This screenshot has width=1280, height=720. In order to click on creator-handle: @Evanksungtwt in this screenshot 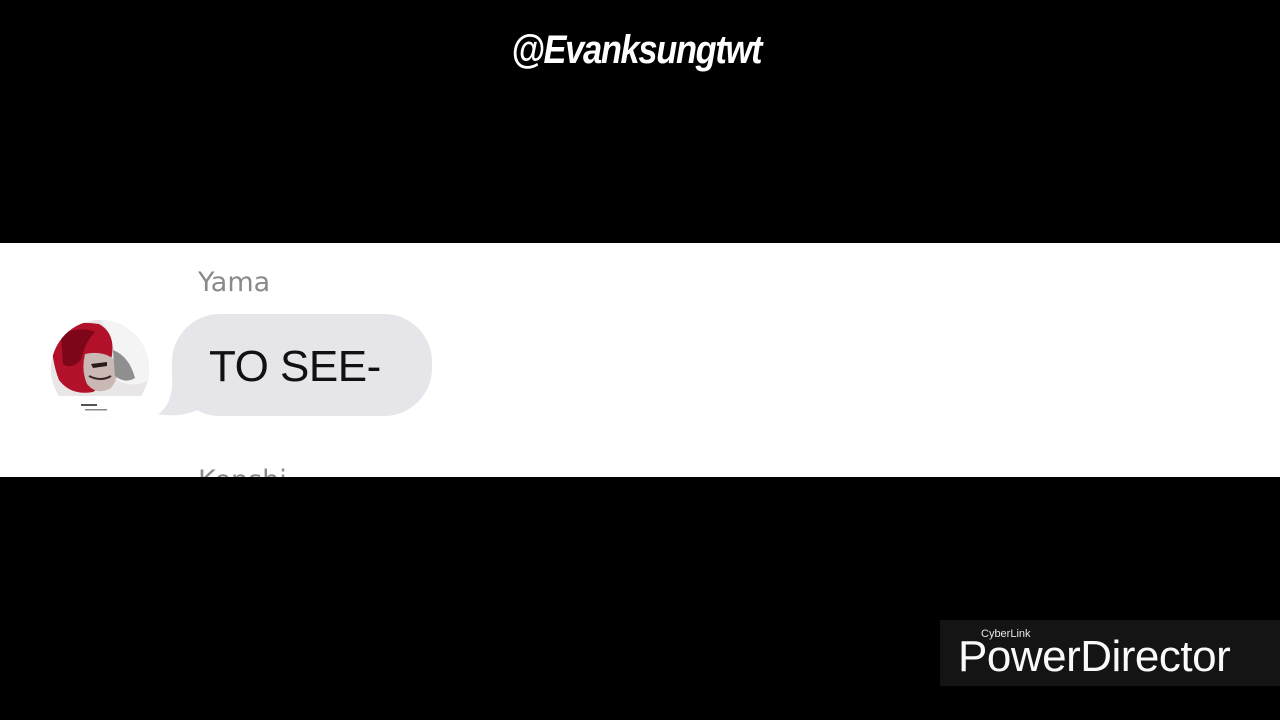, I will do `click(636, 50)`.